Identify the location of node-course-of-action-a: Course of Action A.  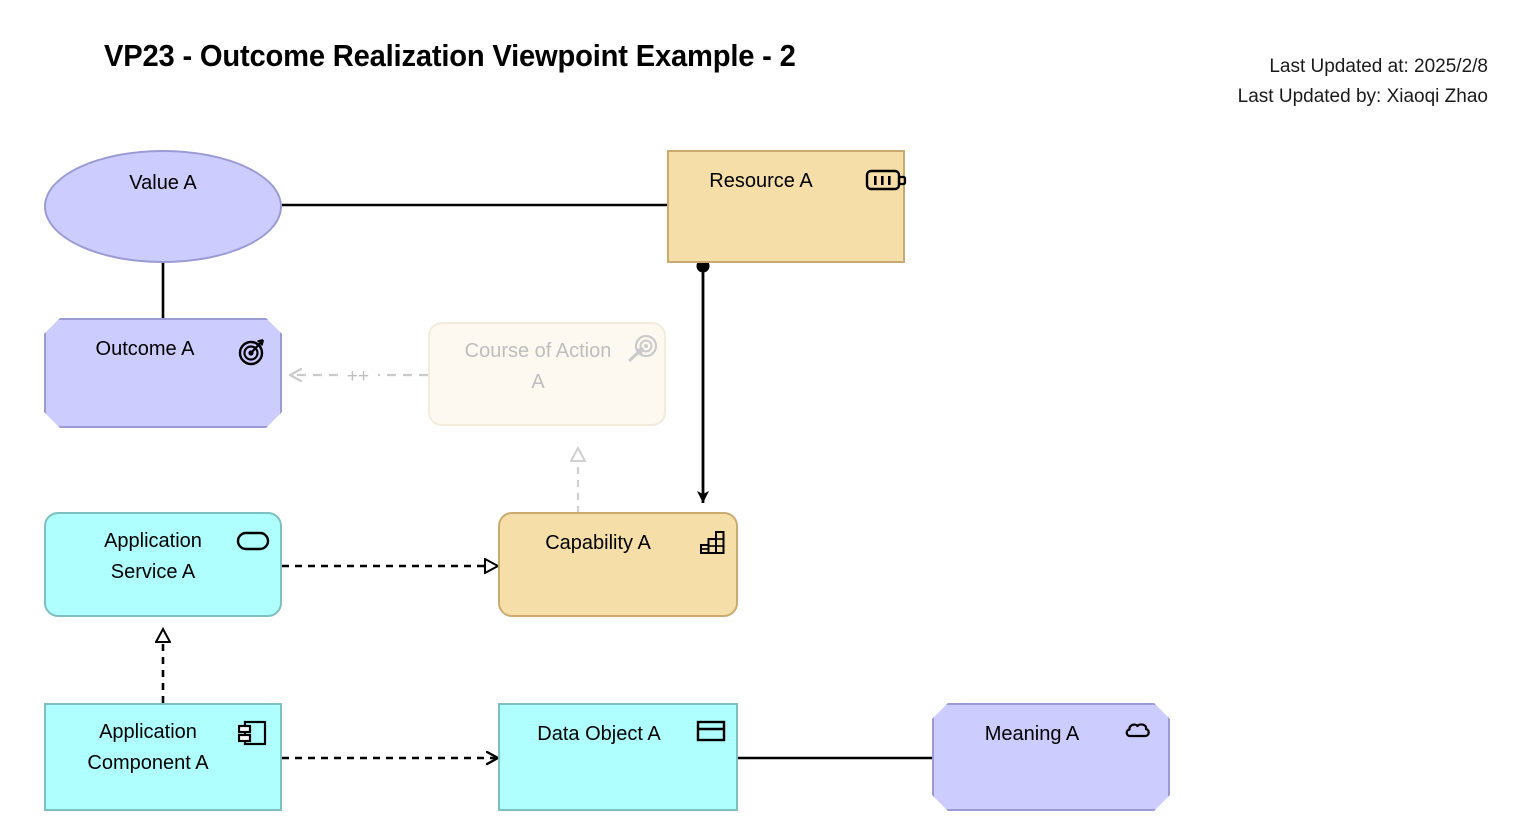
(547, 374).